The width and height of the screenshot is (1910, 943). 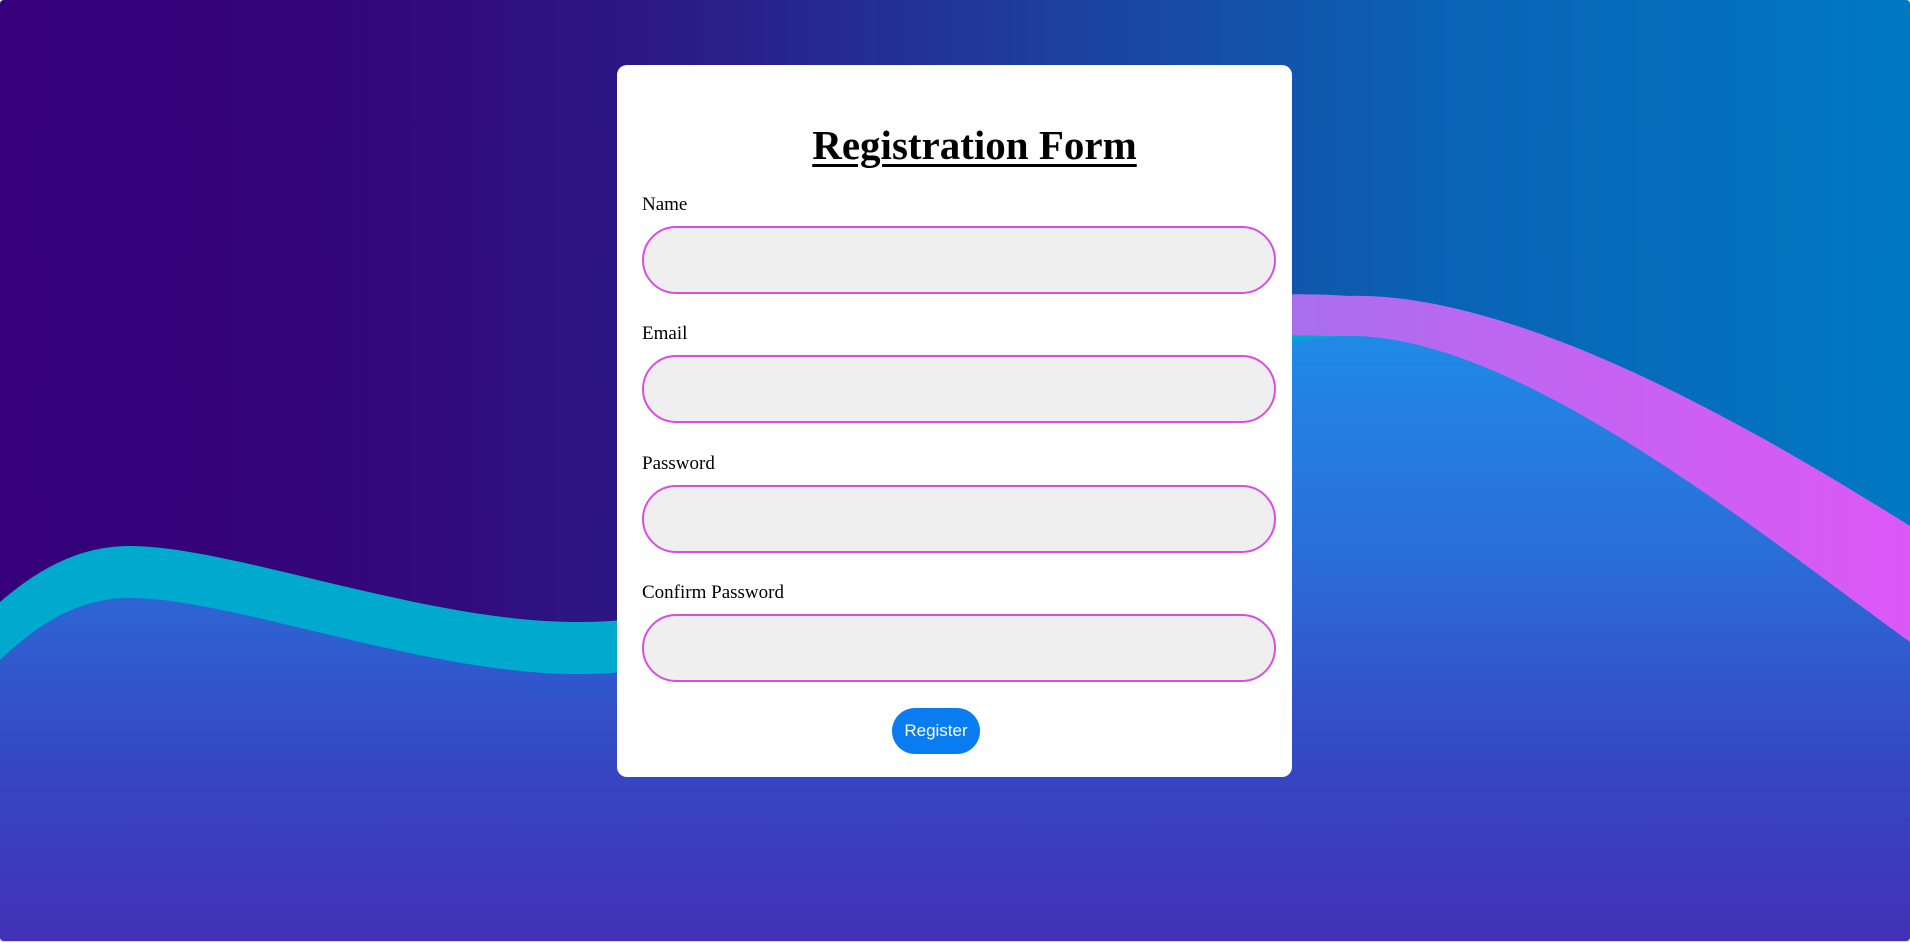 I want to click on name-label: Name, so click(x=665, y=204).